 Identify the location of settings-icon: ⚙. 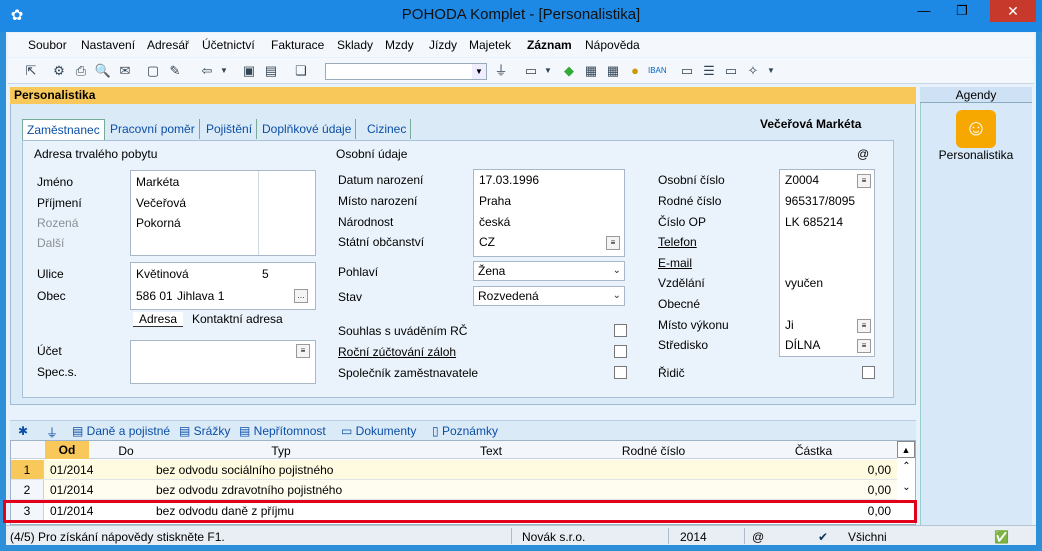
(59, 71).